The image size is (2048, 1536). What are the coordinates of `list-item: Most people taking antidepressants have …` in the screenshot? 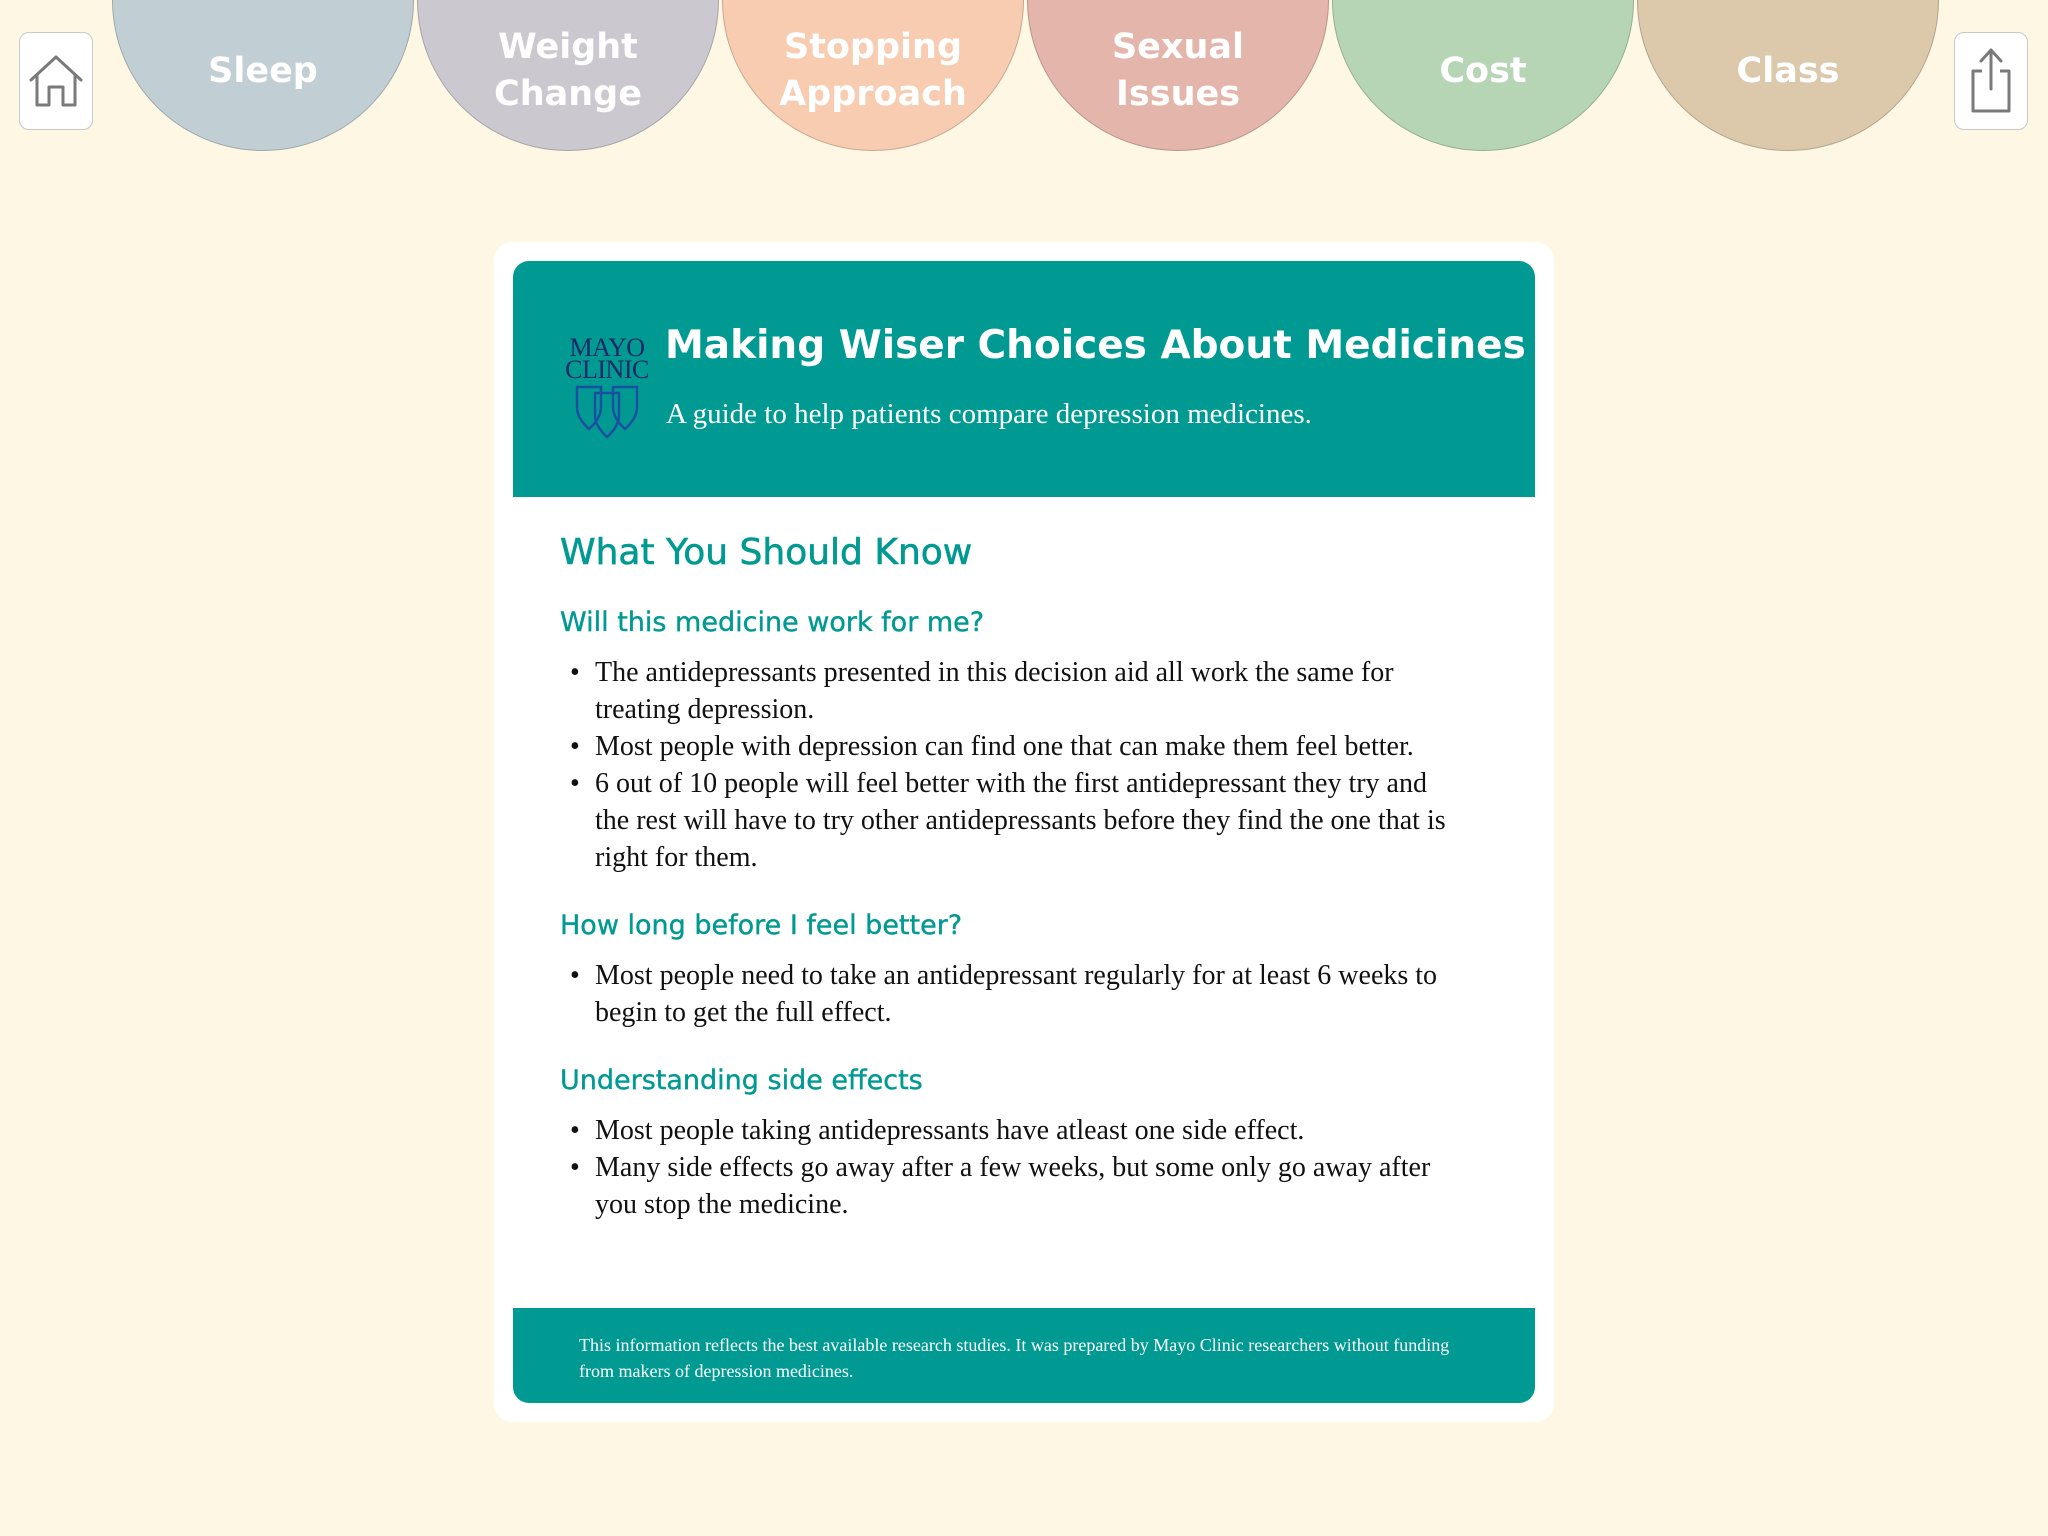 It's located at (1010, 1130).